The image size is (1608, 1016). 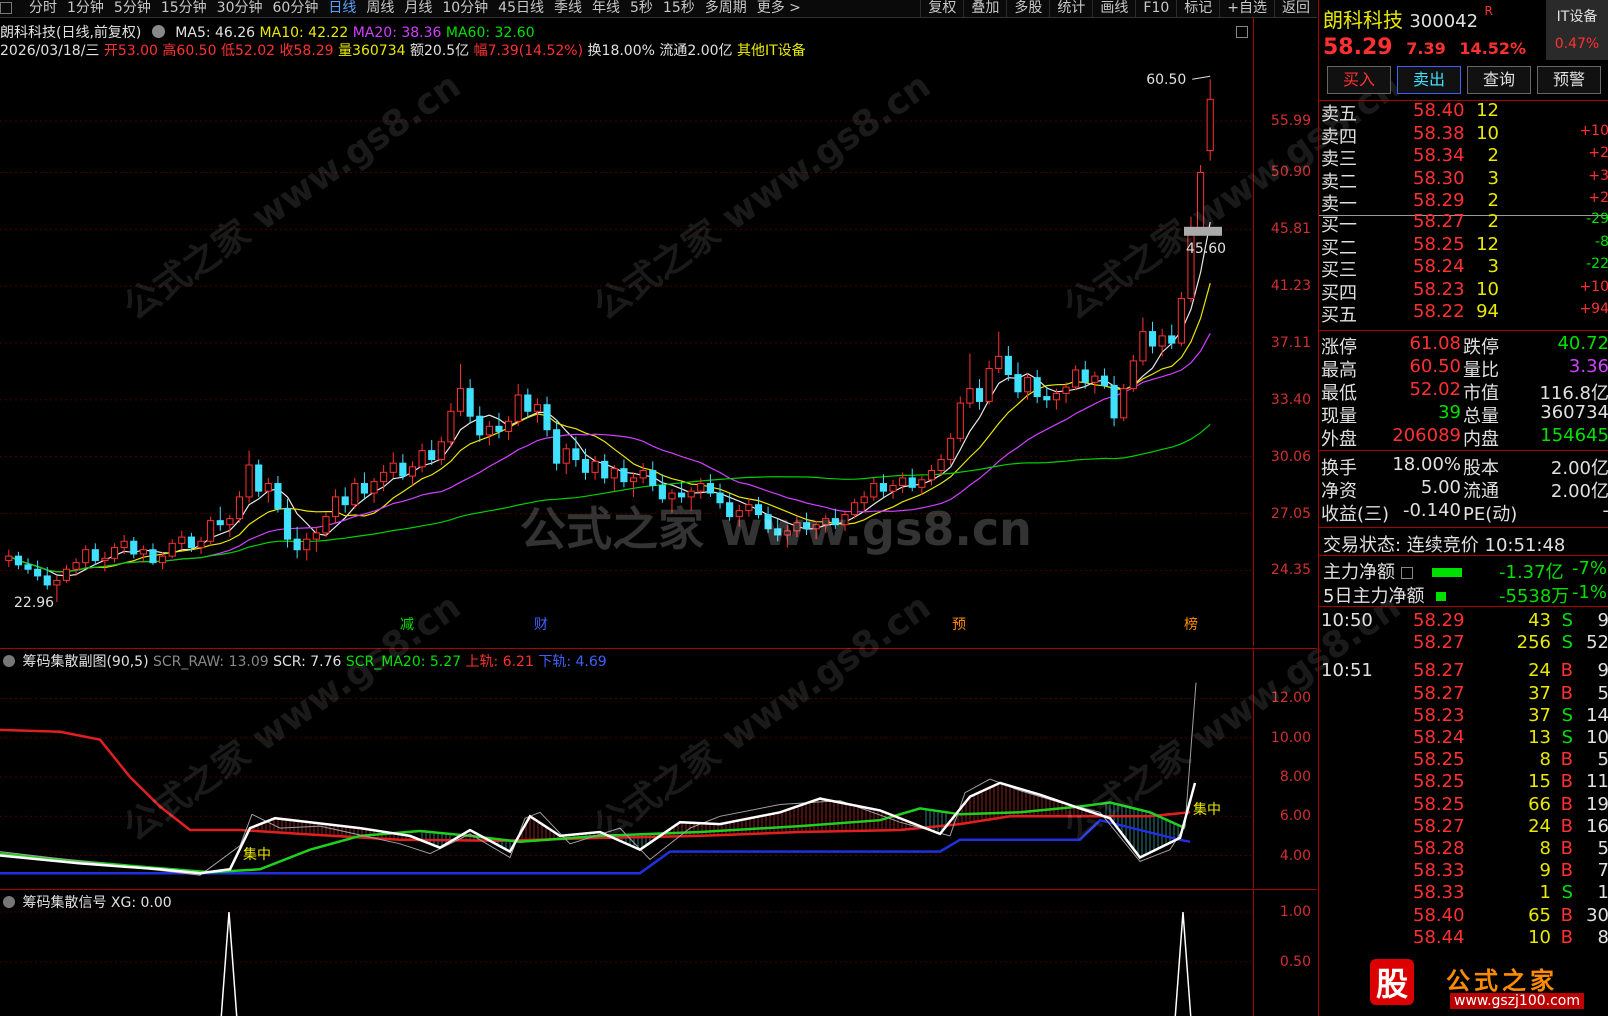 What do you see at coordinates (1463, 849) in the screenshot?
I see `tick-row: 58.28 8 B 5` at bounding box center [1463, 849].